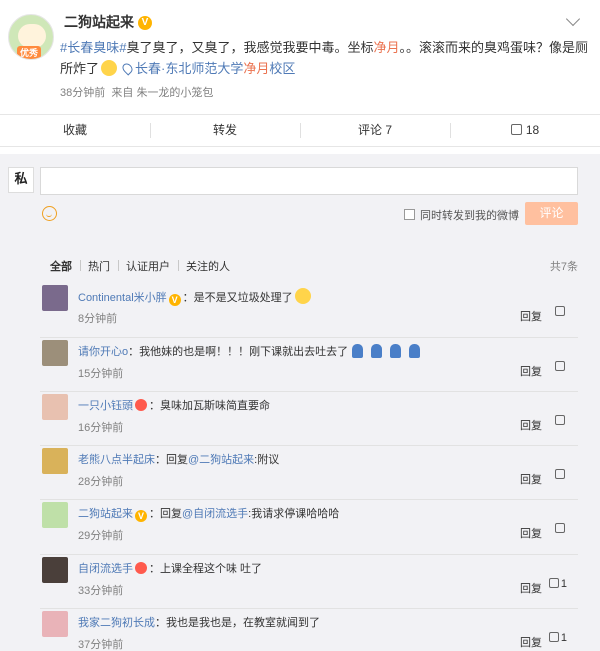  Describe the element at coordinates (101, 482) in the screenshot. I see `comment-time: 28分钟前` at that location.